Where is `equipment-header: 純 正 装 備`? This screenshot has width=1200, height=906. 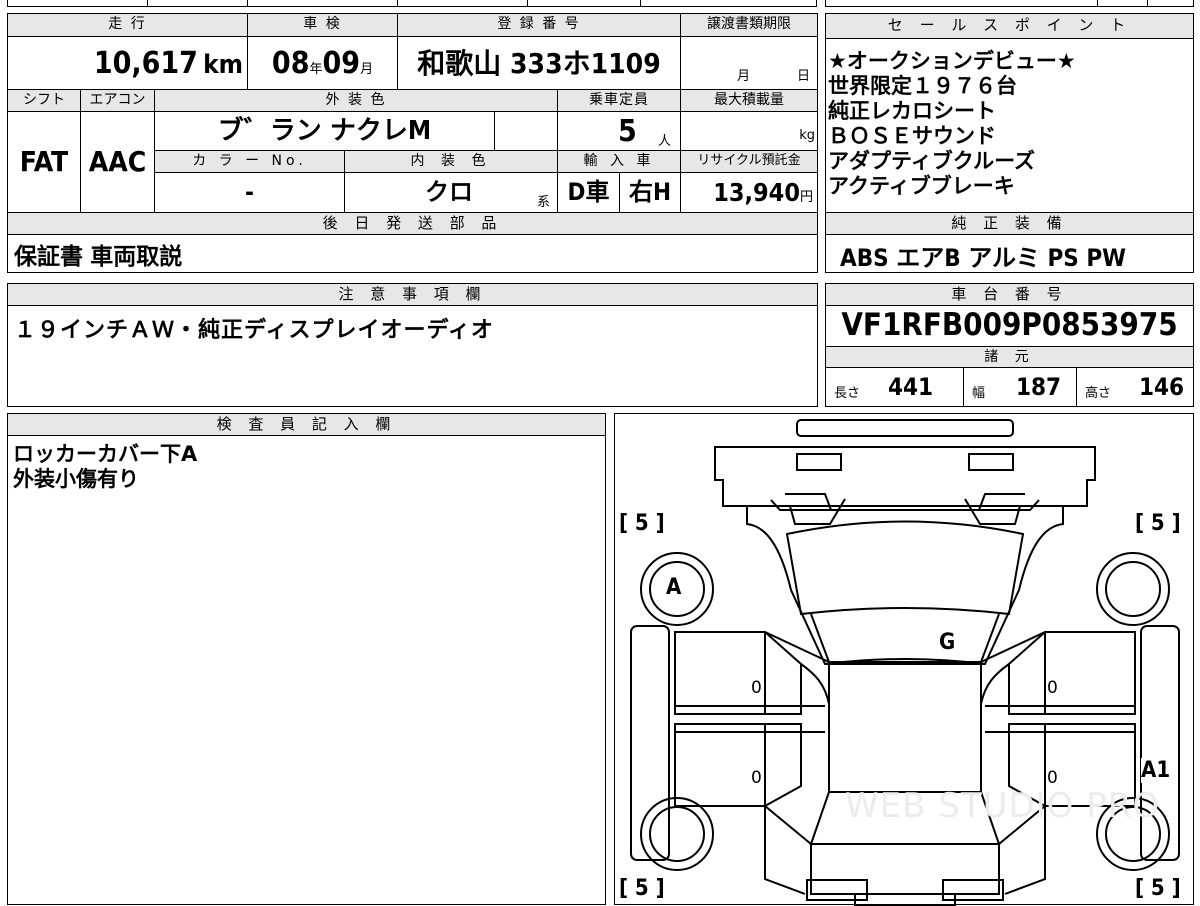
equipment-header: 純 正 装 備 is located at coordinates (1009, 224).